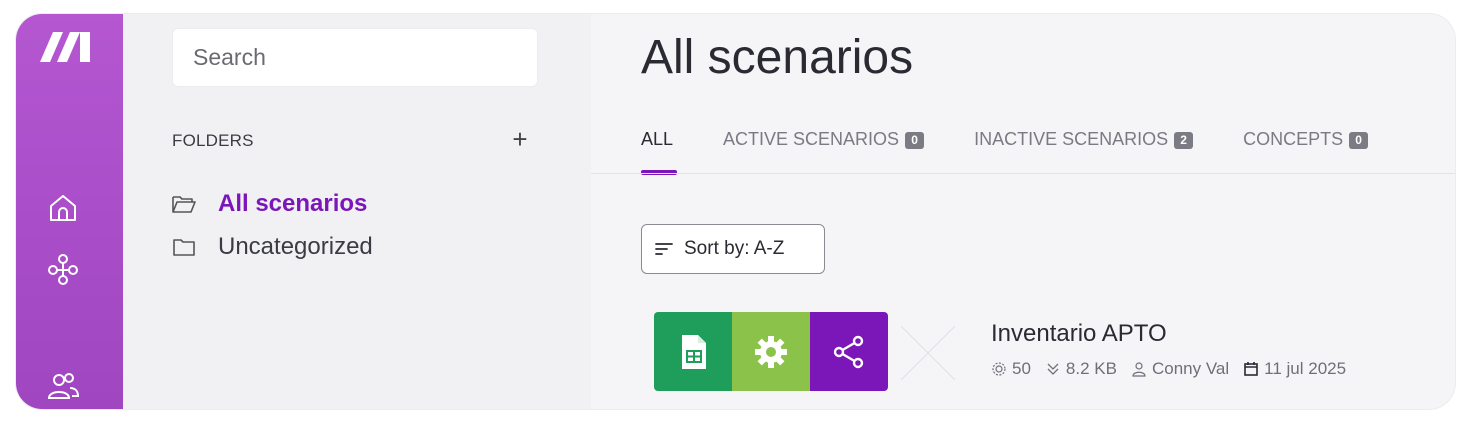 This screenshot has width=1474, height=434. Describe the element at coordinates (1293, 139) in the screenshot. I see `tab-label: CONCEPTS` at that location.